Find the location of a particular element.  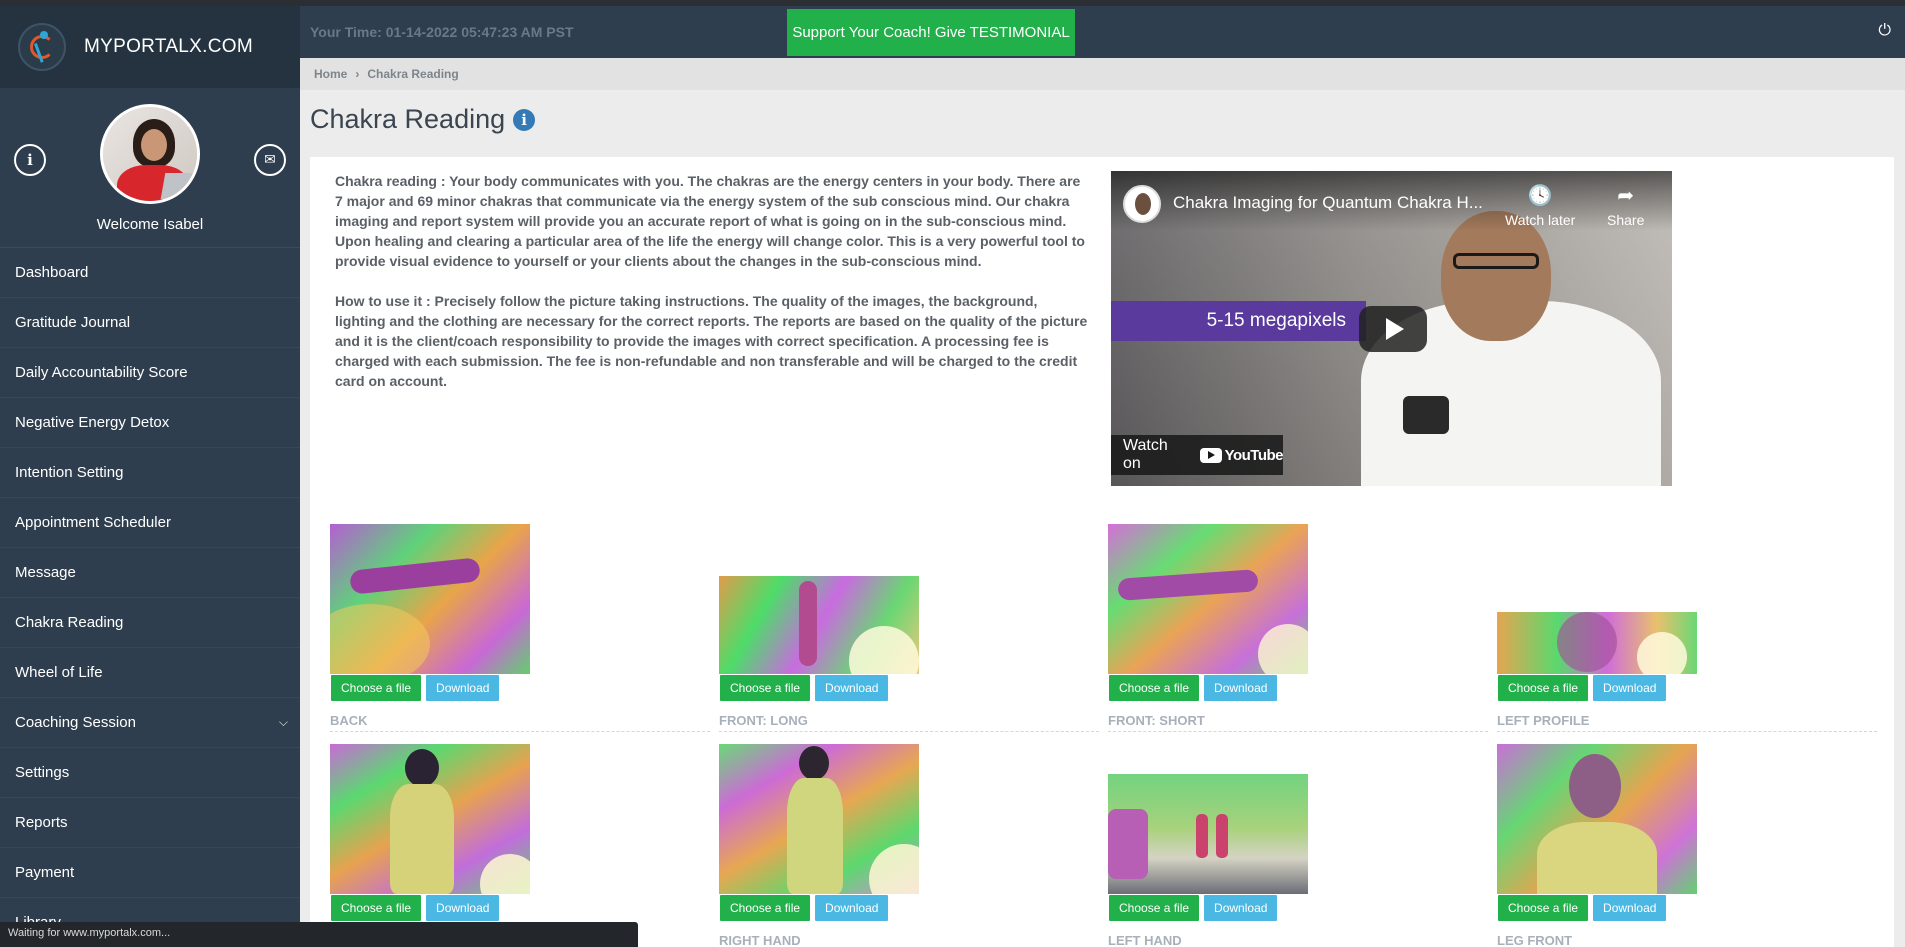

video-frame-glasses is located at coordinates (1496, 261).